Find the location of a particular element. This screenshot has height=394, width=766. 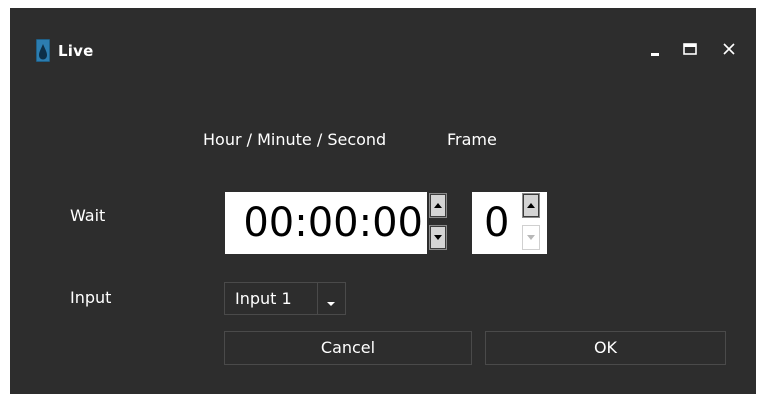

select-divider is located at coordinates (317, 298).